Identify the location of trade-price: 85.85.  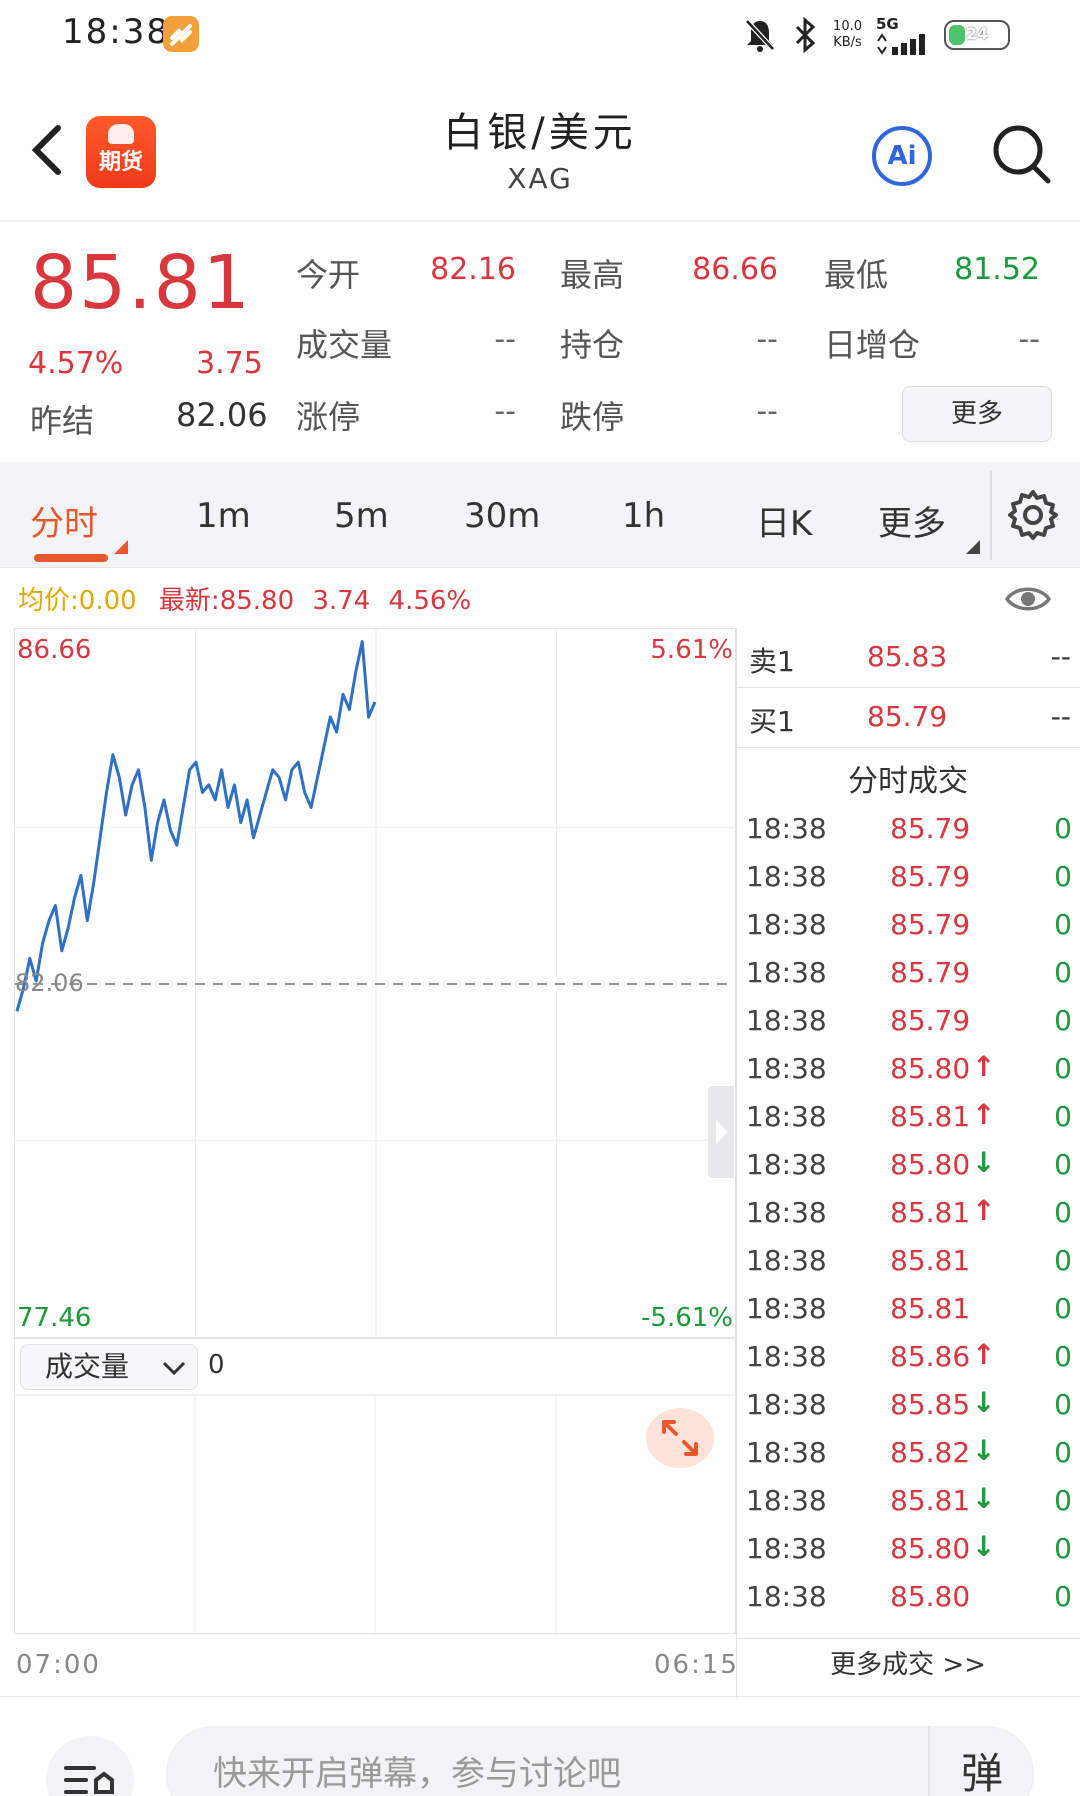
(930, 1404).